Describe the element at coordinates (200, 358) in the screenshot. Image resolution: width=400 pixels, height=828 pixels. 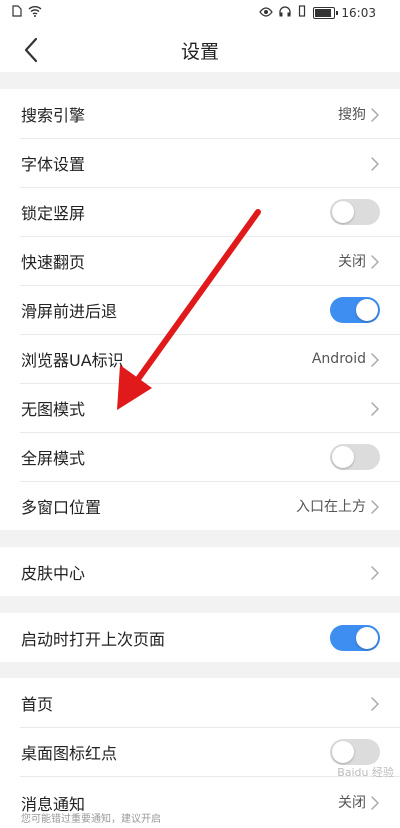
I see `setting-row: 浏览器UA标识 Android` at that location.